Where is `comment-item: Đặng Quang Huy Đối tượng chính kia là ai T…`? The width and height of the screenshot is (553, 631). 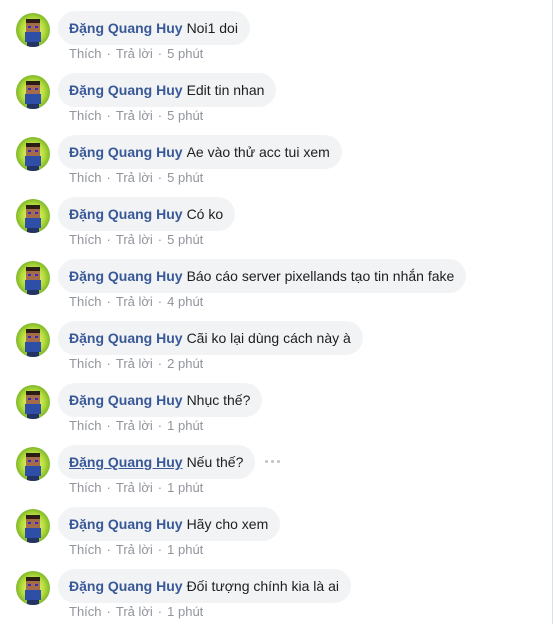 comment-item: Đặng Quang Huy Đối tượng chính kia là ai T… is located at coordinates (276, 600).